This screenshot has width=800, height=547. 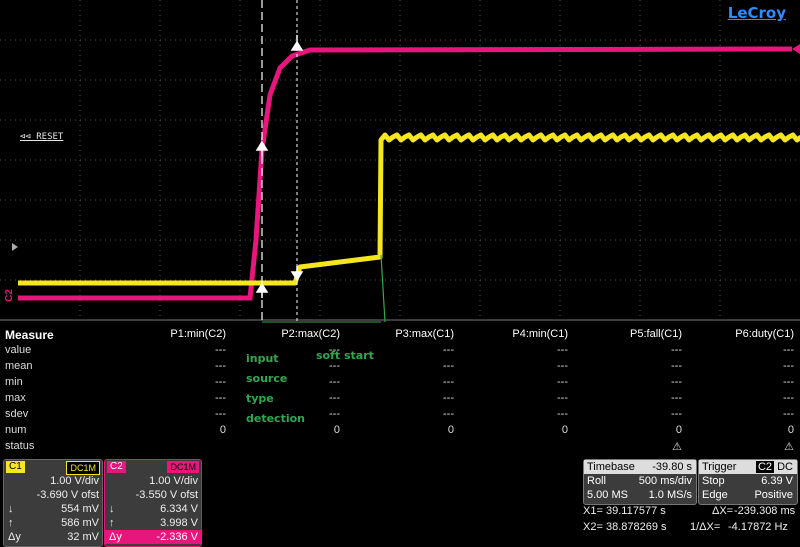 What do you see at coordinates (665, 481) in the screenshot?
I see `timebase-tdiv: 500 ms/div` at bounding box center [665, 481].